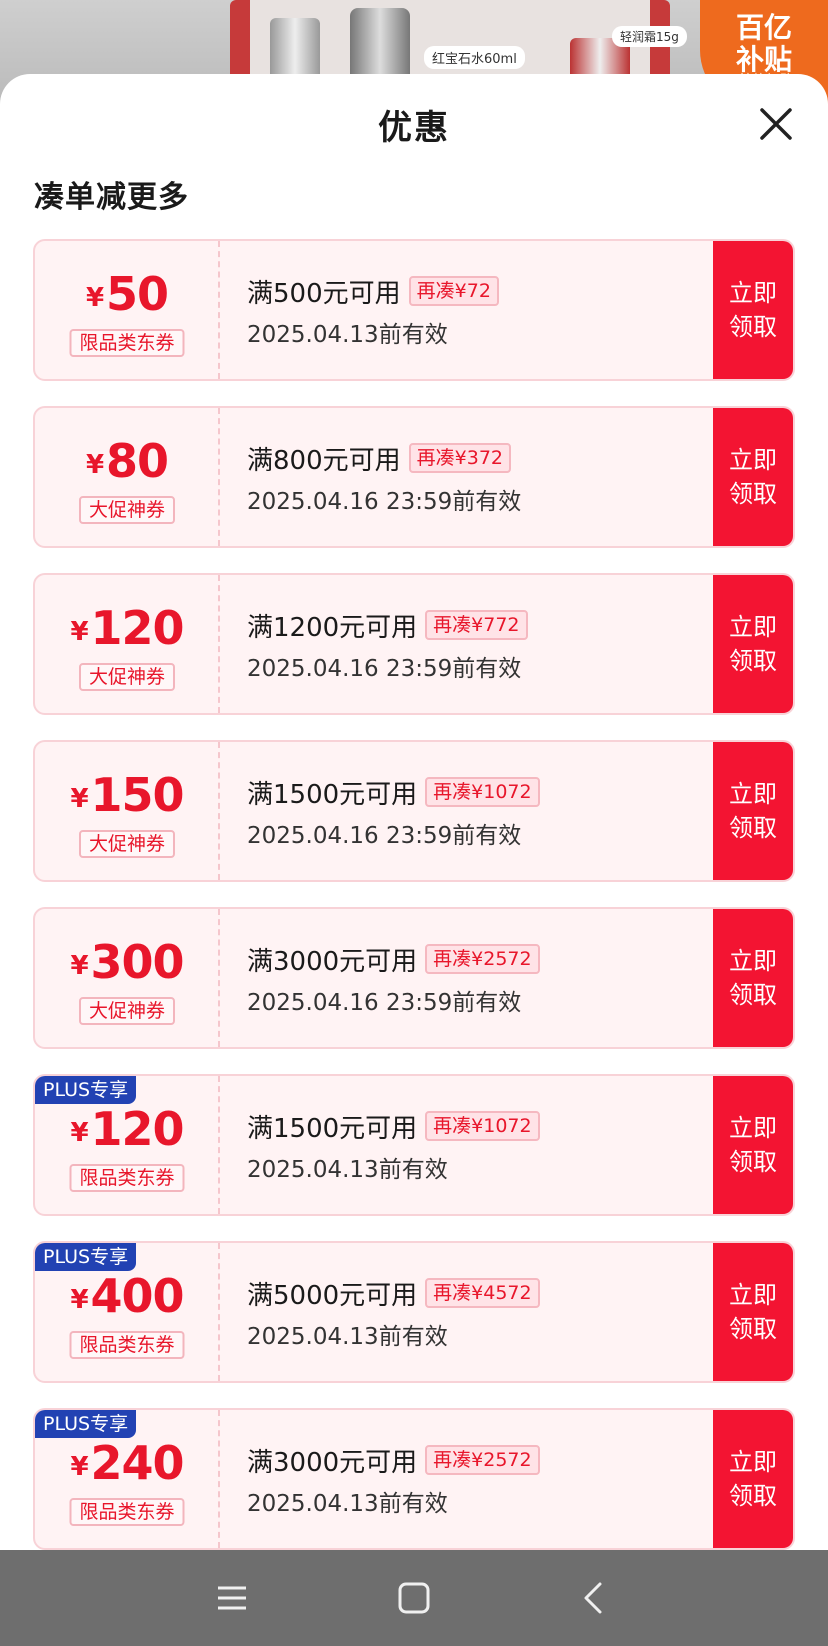 The width and height of the screenshot is (828, 1646). I want to click on coupon-amount-section: PLUS专享 ¥400 限品类东券, so click(127, 1312).